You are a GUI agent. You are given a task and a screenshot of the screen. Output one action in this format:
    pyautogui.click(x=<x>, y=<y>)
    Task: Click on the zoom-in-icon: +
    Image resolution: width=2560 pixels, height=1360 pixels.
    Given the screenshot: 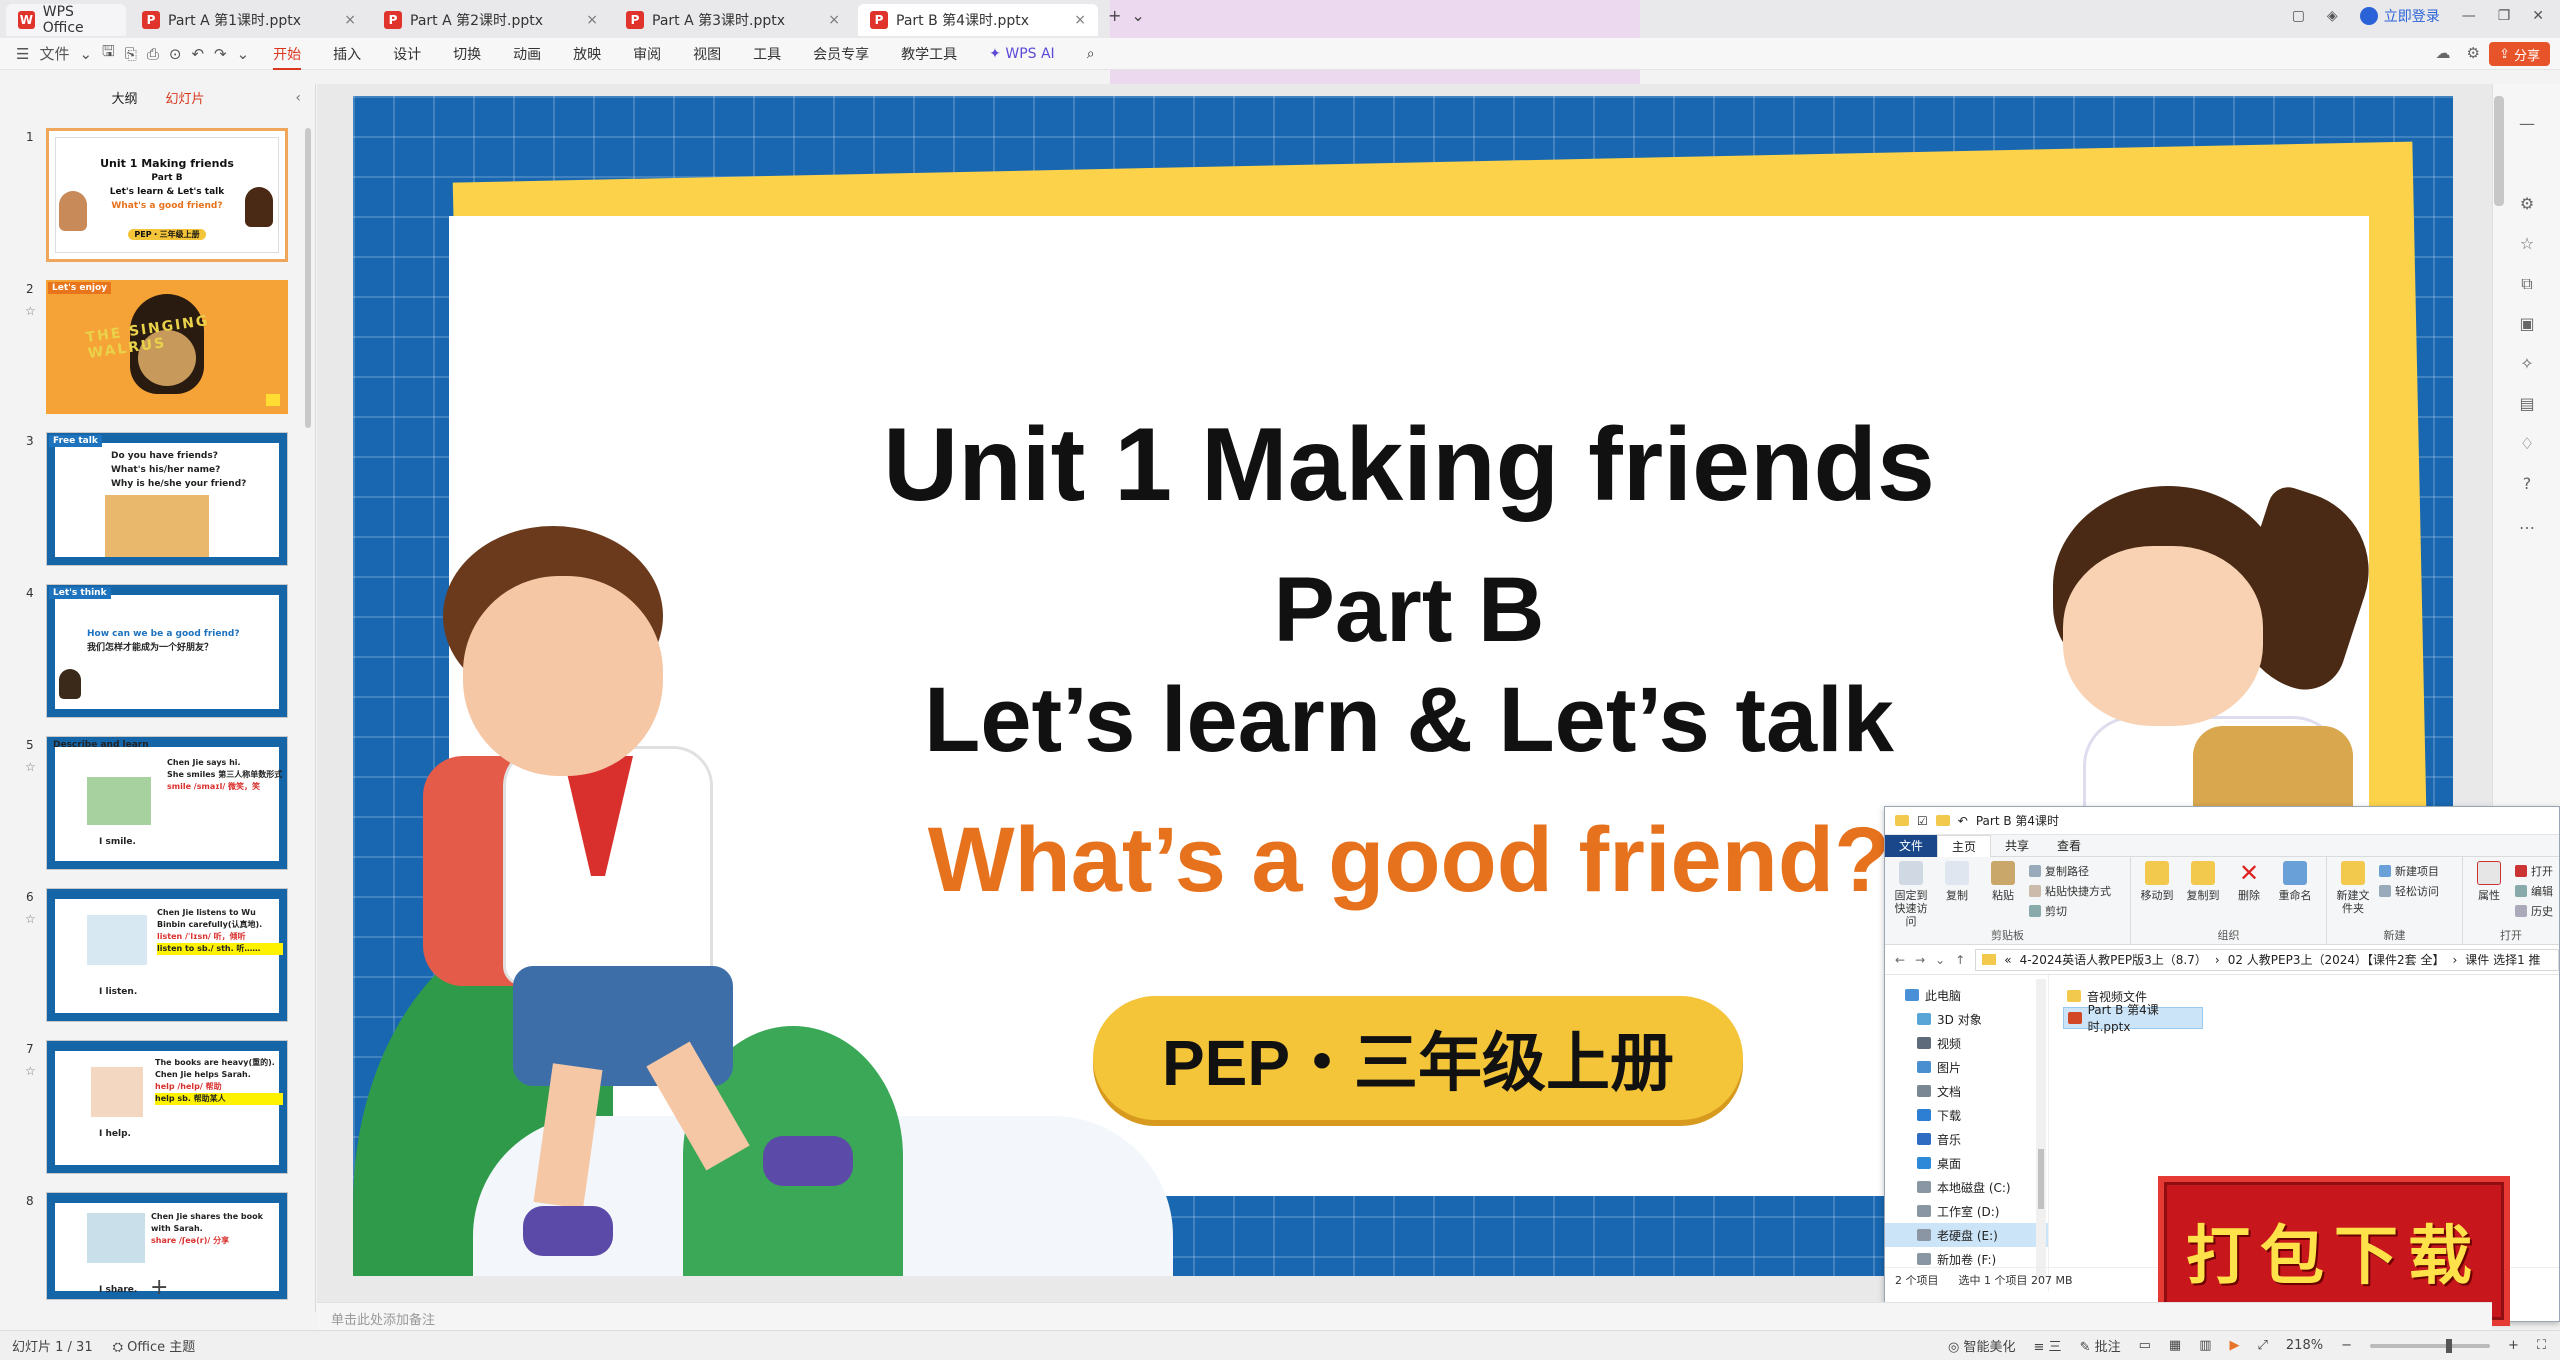 What is the action you would take?
    pyautogui.click(x=2513, y=1345)
    